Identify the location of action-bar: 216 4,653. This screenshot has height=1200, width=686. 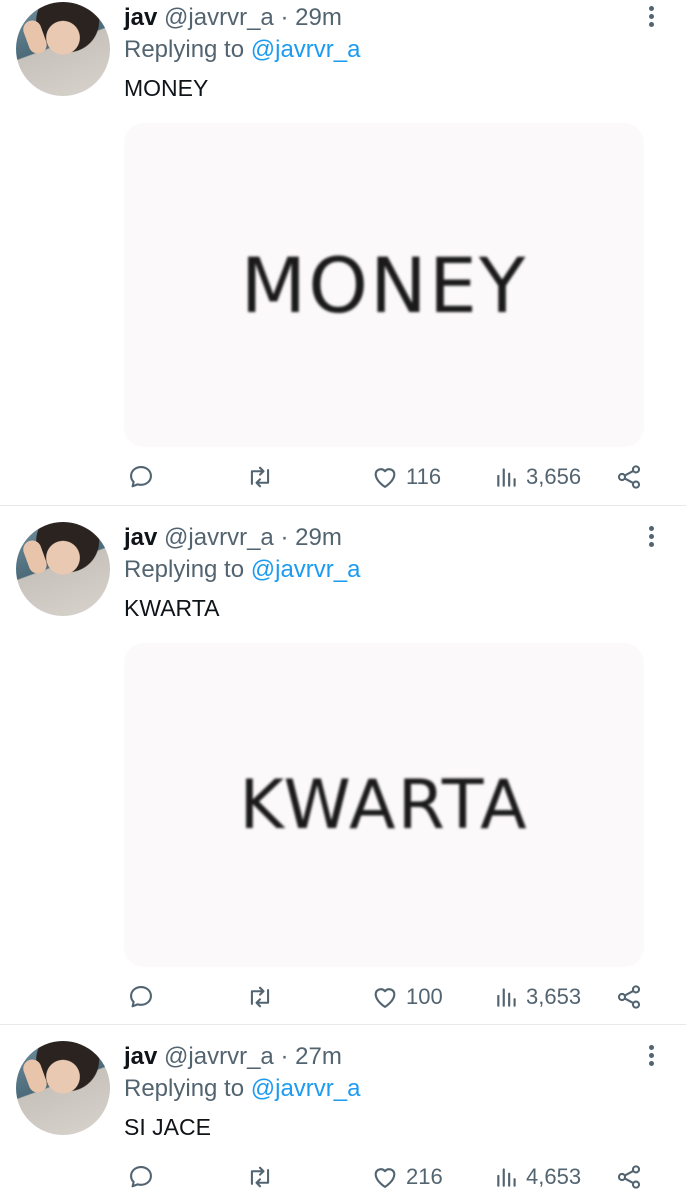
(343, 1177).